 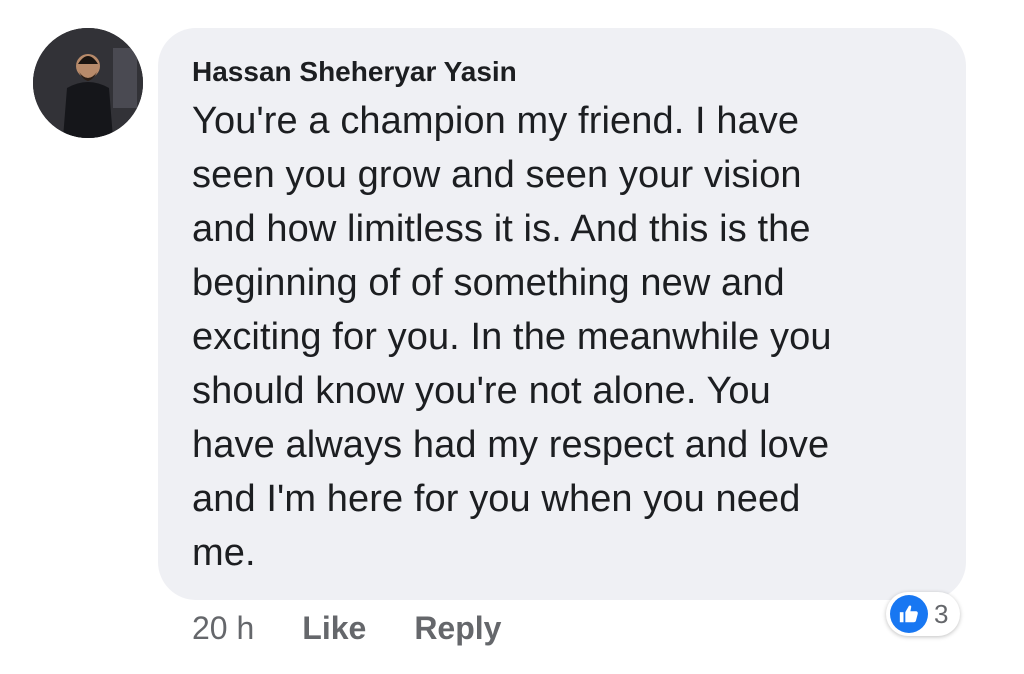 What do you see at coordinates (488, 283) in the screenshot?
I see `comment-line: beginning of of something new and` at bounding box center [488, 283].